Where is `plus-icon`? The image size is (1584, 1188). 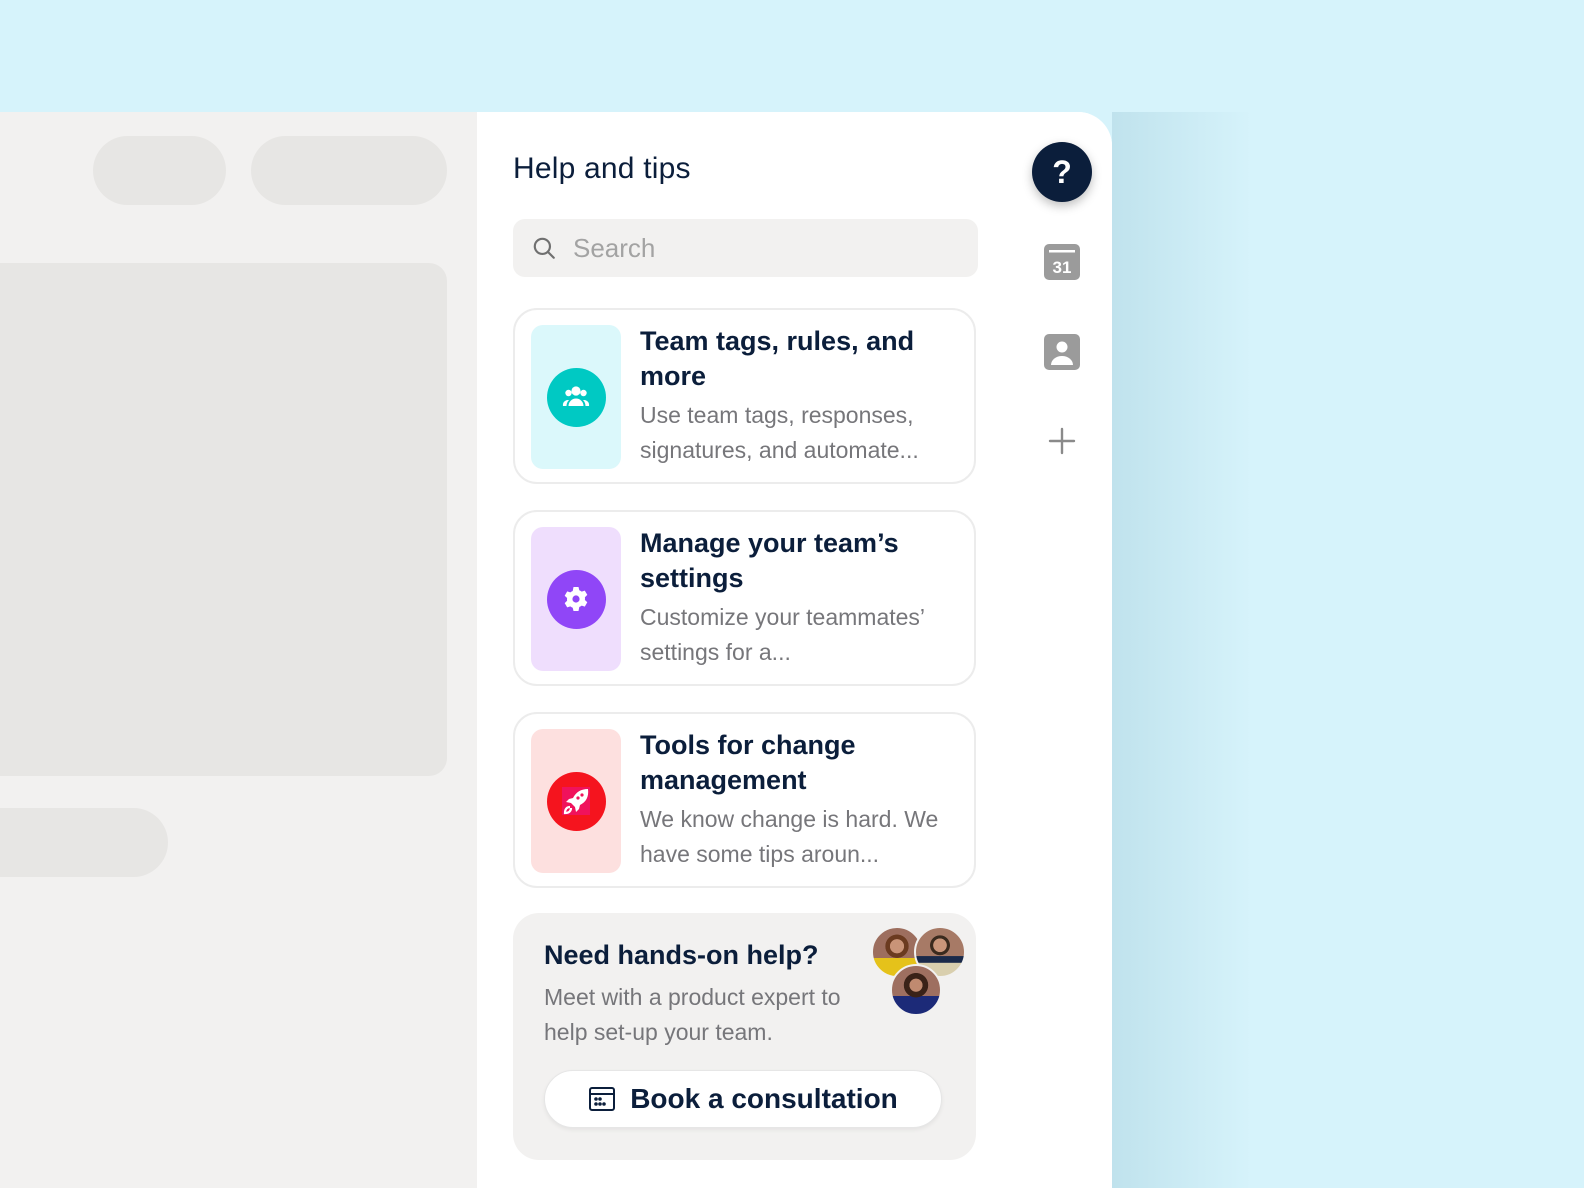
plus-icon is located at coordinates (1062, 441).